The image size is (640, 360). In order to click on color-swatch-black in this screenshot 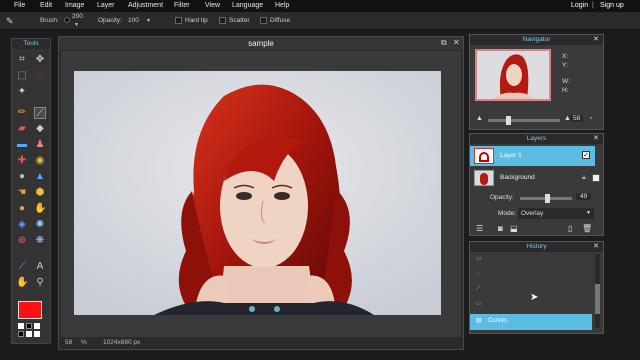, I will do `click(21, 334)`.